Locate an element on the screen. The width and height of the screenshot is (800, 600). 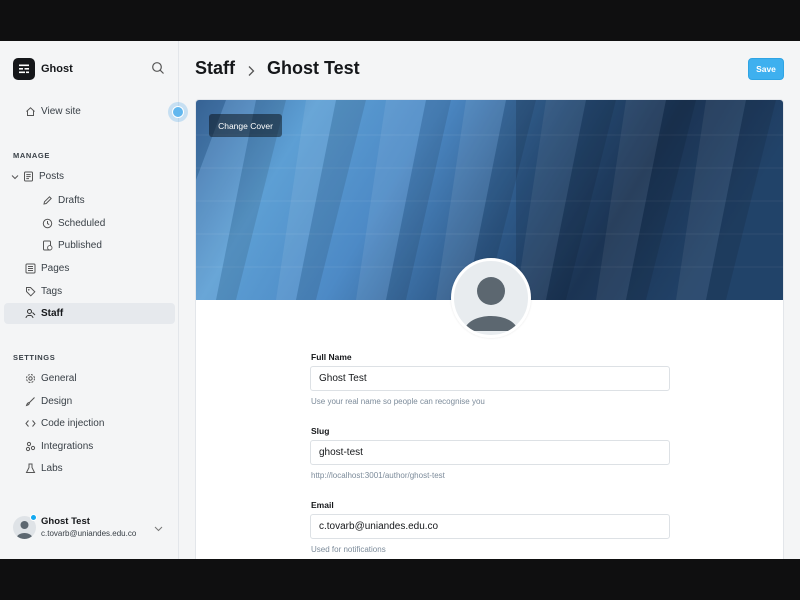
email-field: c.tovarb@uniandes.edu.co is located at coordinates (490, 526).